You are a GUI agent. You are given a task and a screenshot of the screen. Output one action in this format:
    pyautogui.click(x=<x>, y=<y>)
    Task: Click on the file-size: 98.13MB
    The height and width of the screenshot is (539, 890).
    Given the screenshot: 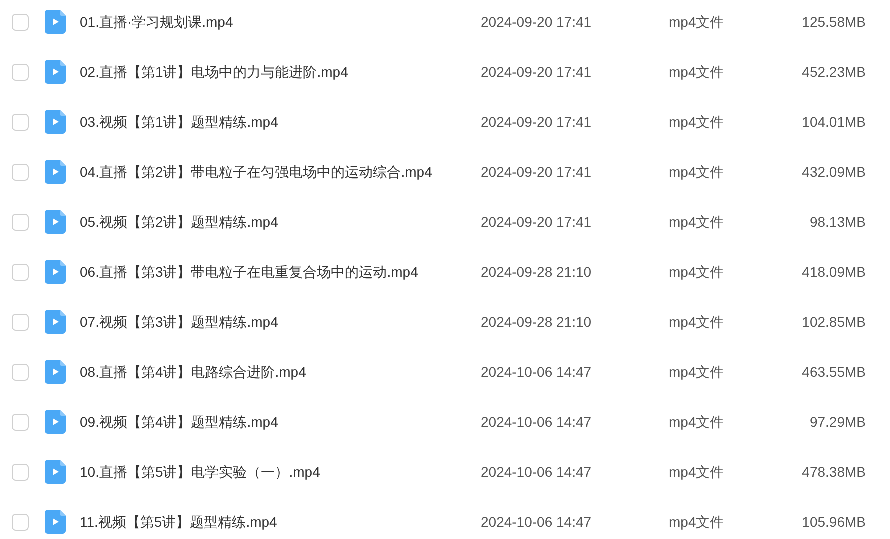 What is the action you would take?
    pyautogui.click(x=837, y=222)
    